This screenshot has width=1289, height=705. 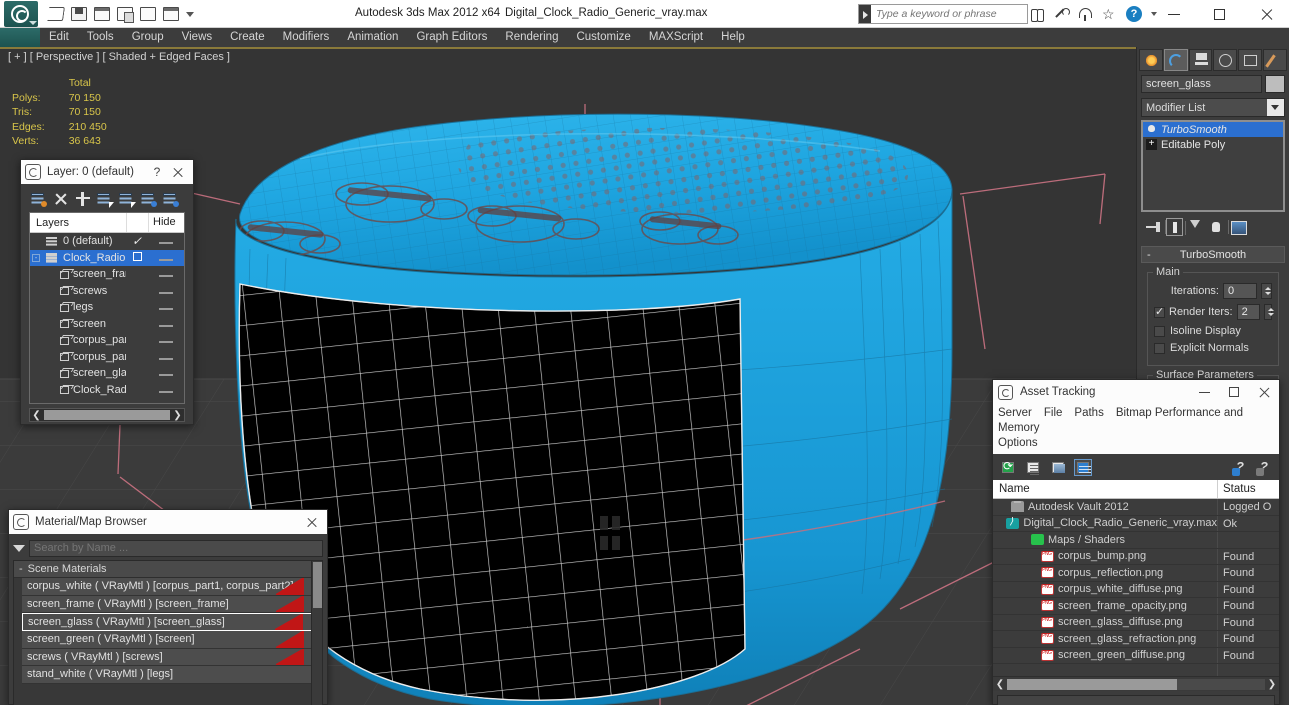 What do you see at coordinates (1136, 392) in the screenshot?
I see `asset-tracking-titlebar: Asset Tracking` at bounding box center [1136, 392].